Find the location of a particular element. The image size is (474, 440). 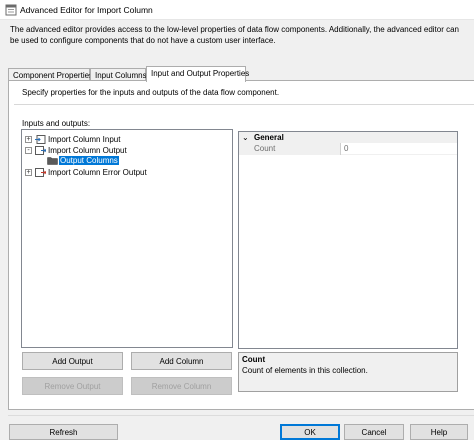

folder-icon is located at coordinates (52, 161).